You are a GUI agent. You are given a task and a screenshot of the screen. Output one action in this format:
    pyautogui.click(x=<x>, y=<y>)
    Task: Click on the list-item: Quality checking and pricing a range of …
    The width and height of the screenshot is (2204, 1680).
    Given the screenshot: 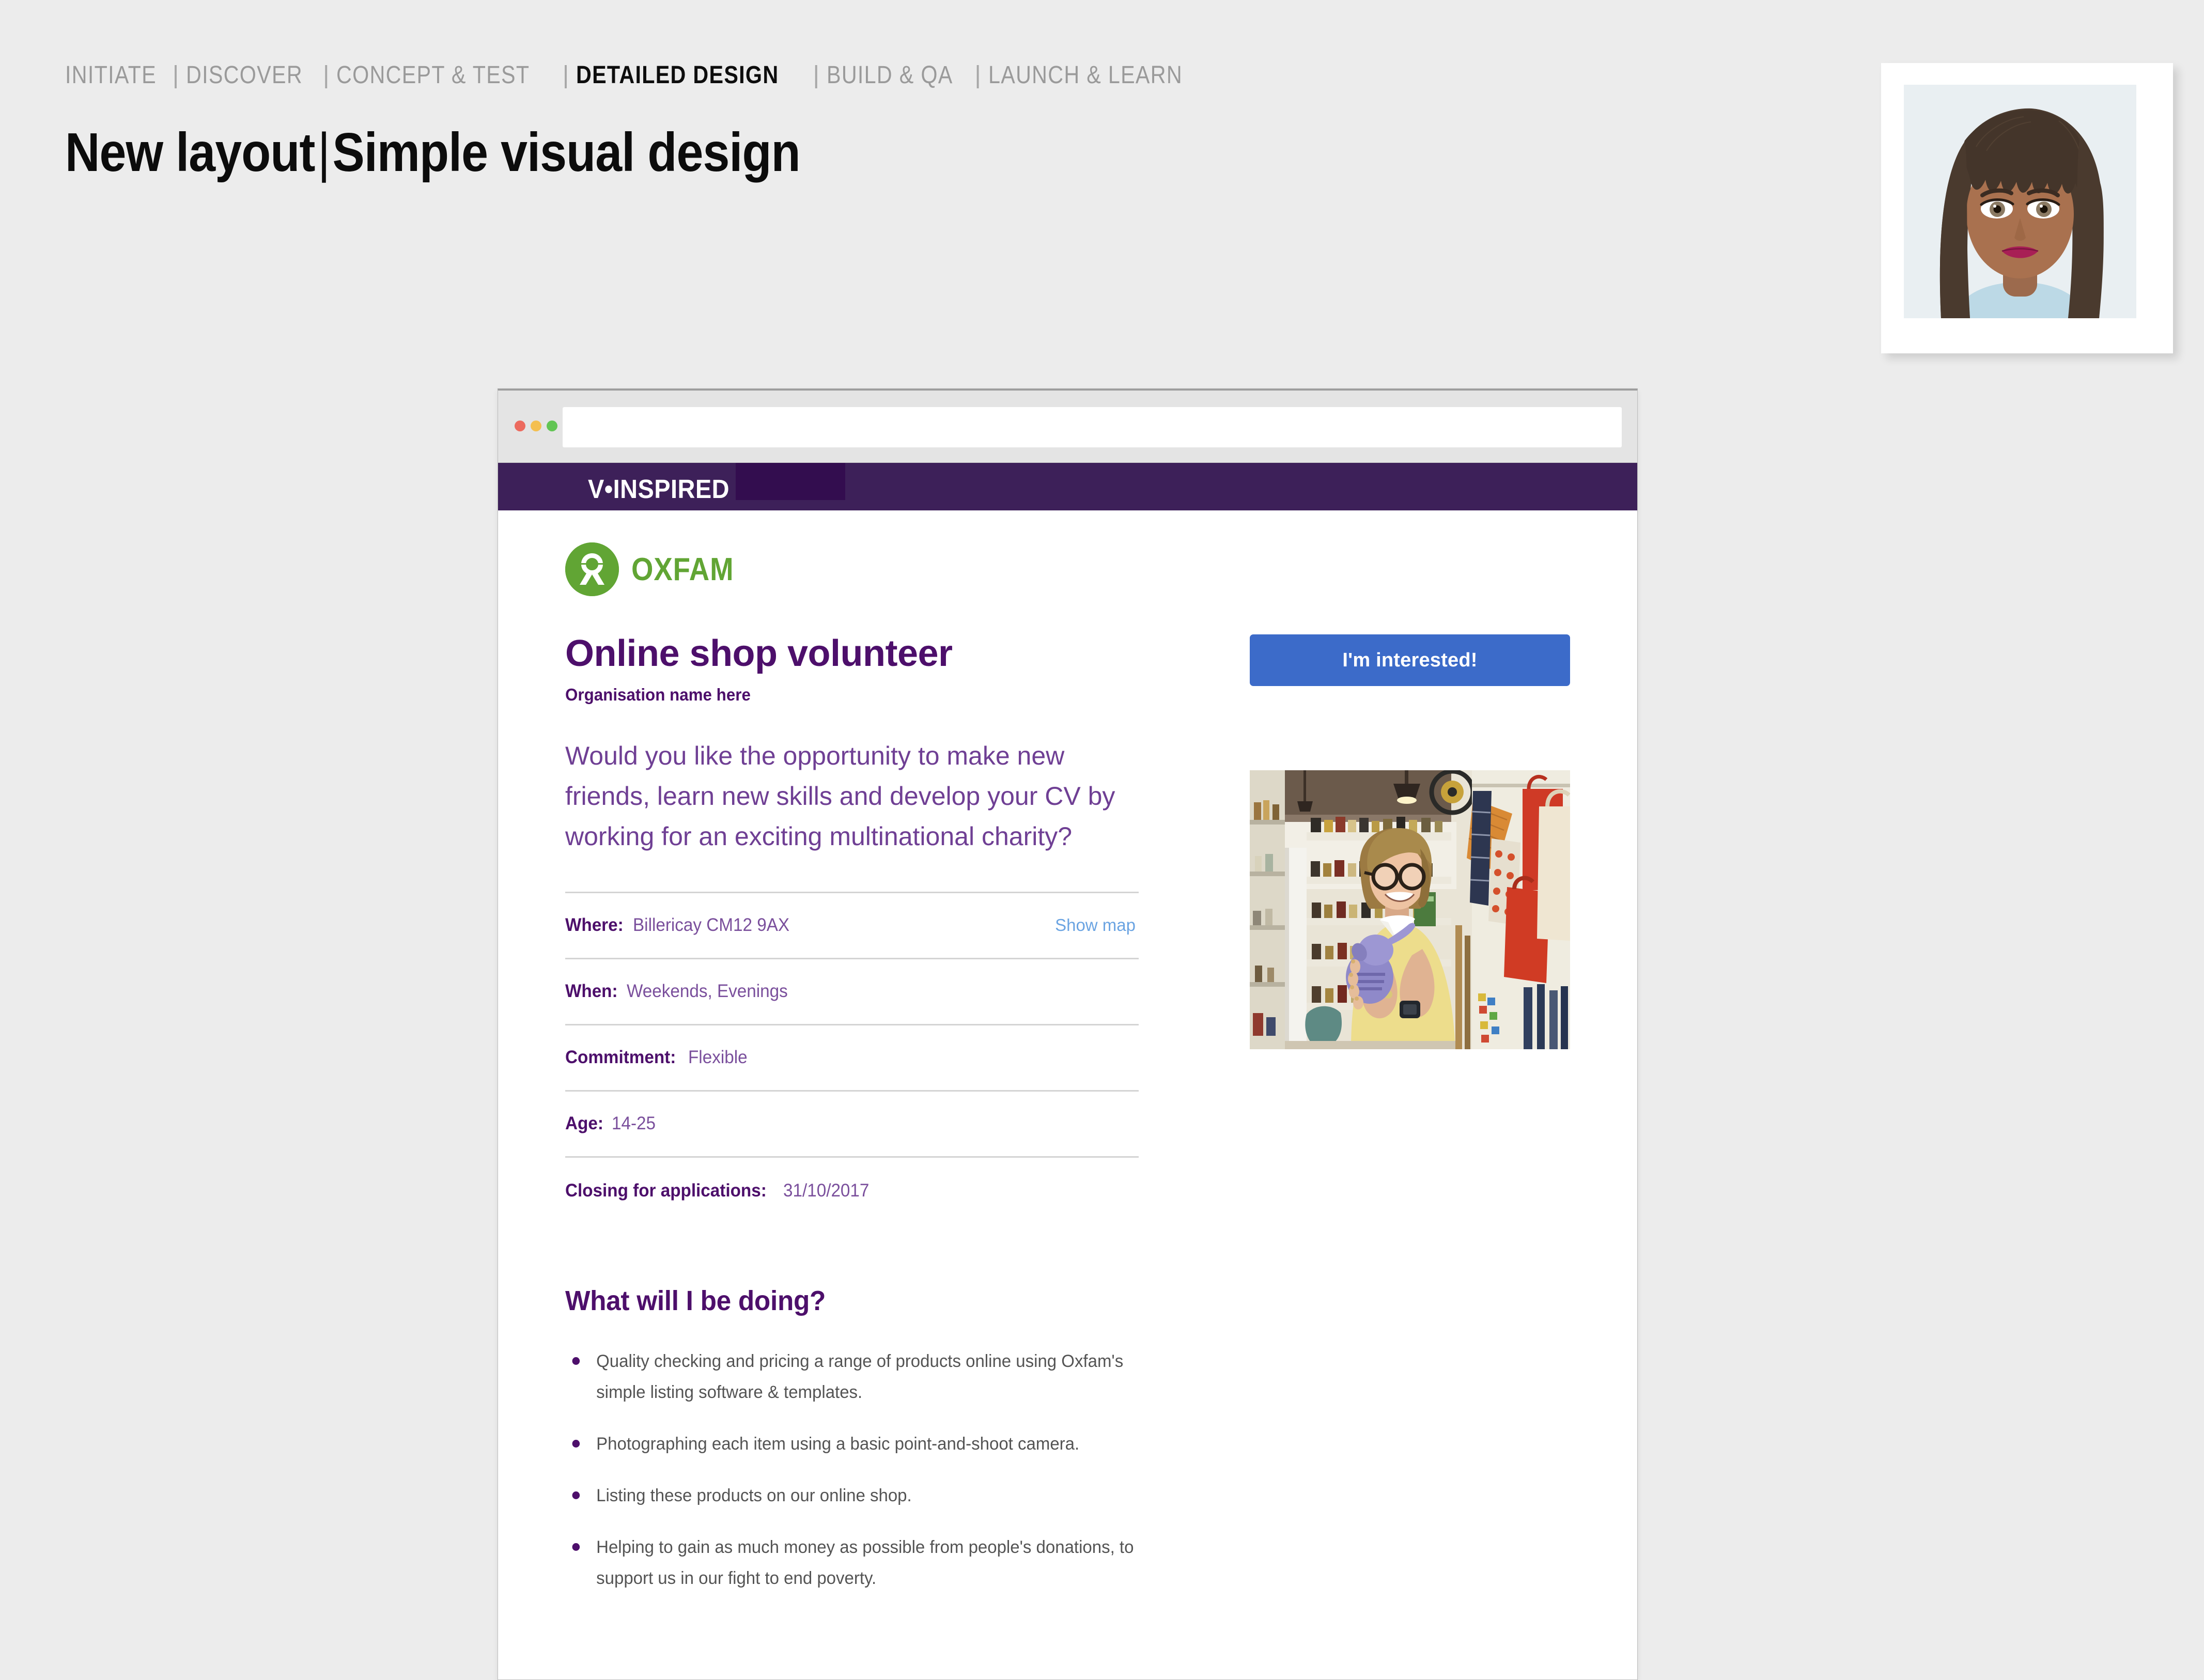 What is the action you would take?
    pyautogui.click(x=866, y=1377)
    